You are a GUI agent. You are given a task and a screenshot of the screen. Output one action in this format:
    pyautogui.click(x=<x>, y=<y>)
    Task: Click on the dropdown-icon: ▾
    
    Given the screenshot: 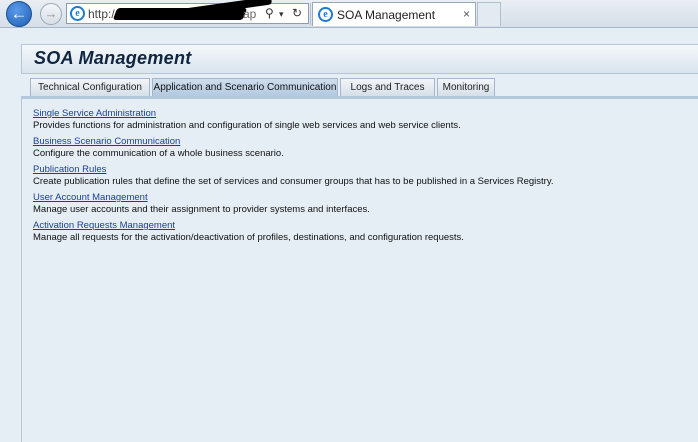 What is the action you would take?
    pyautogui.click(x=281, y=14)
    